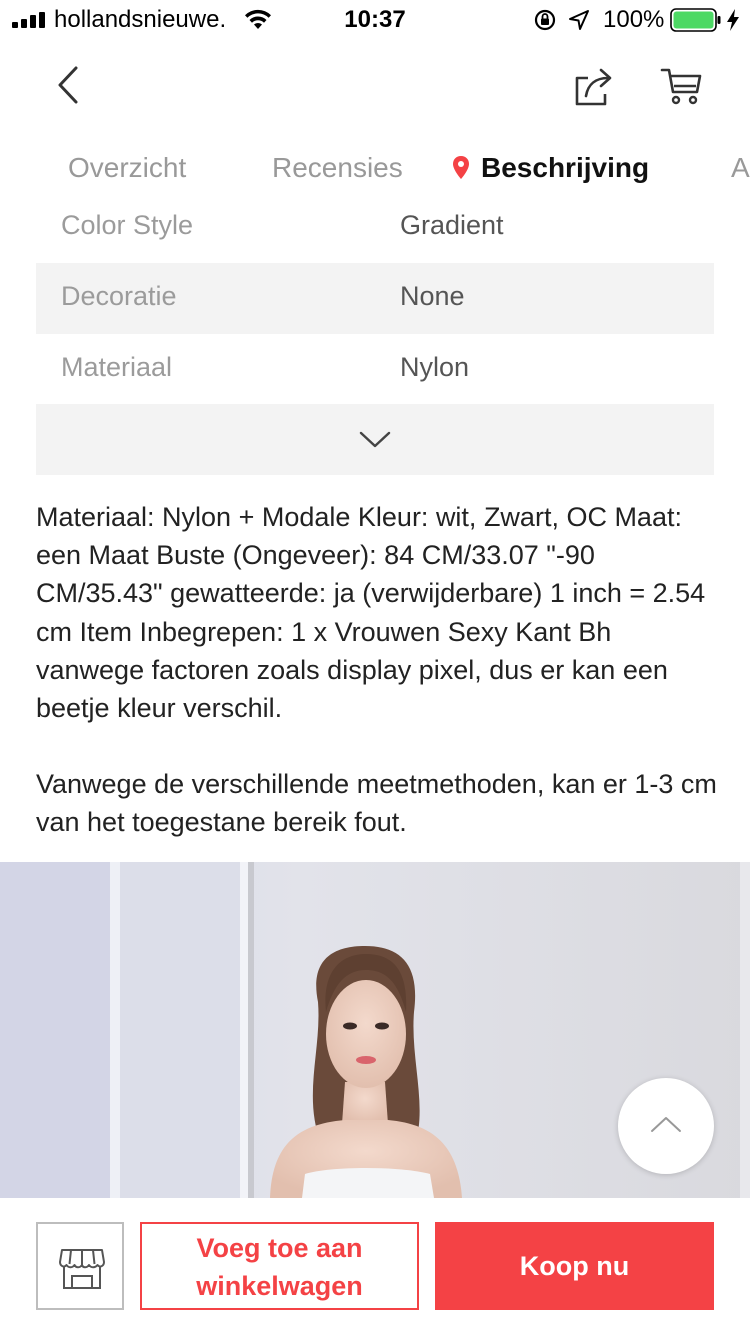 The width and height of the screenshot is (750, 1334). Describe the element at coordinates (279, 1248) in the screenshot. I see `add-to-cart-label-line1: Voeg toe aan` at that location.